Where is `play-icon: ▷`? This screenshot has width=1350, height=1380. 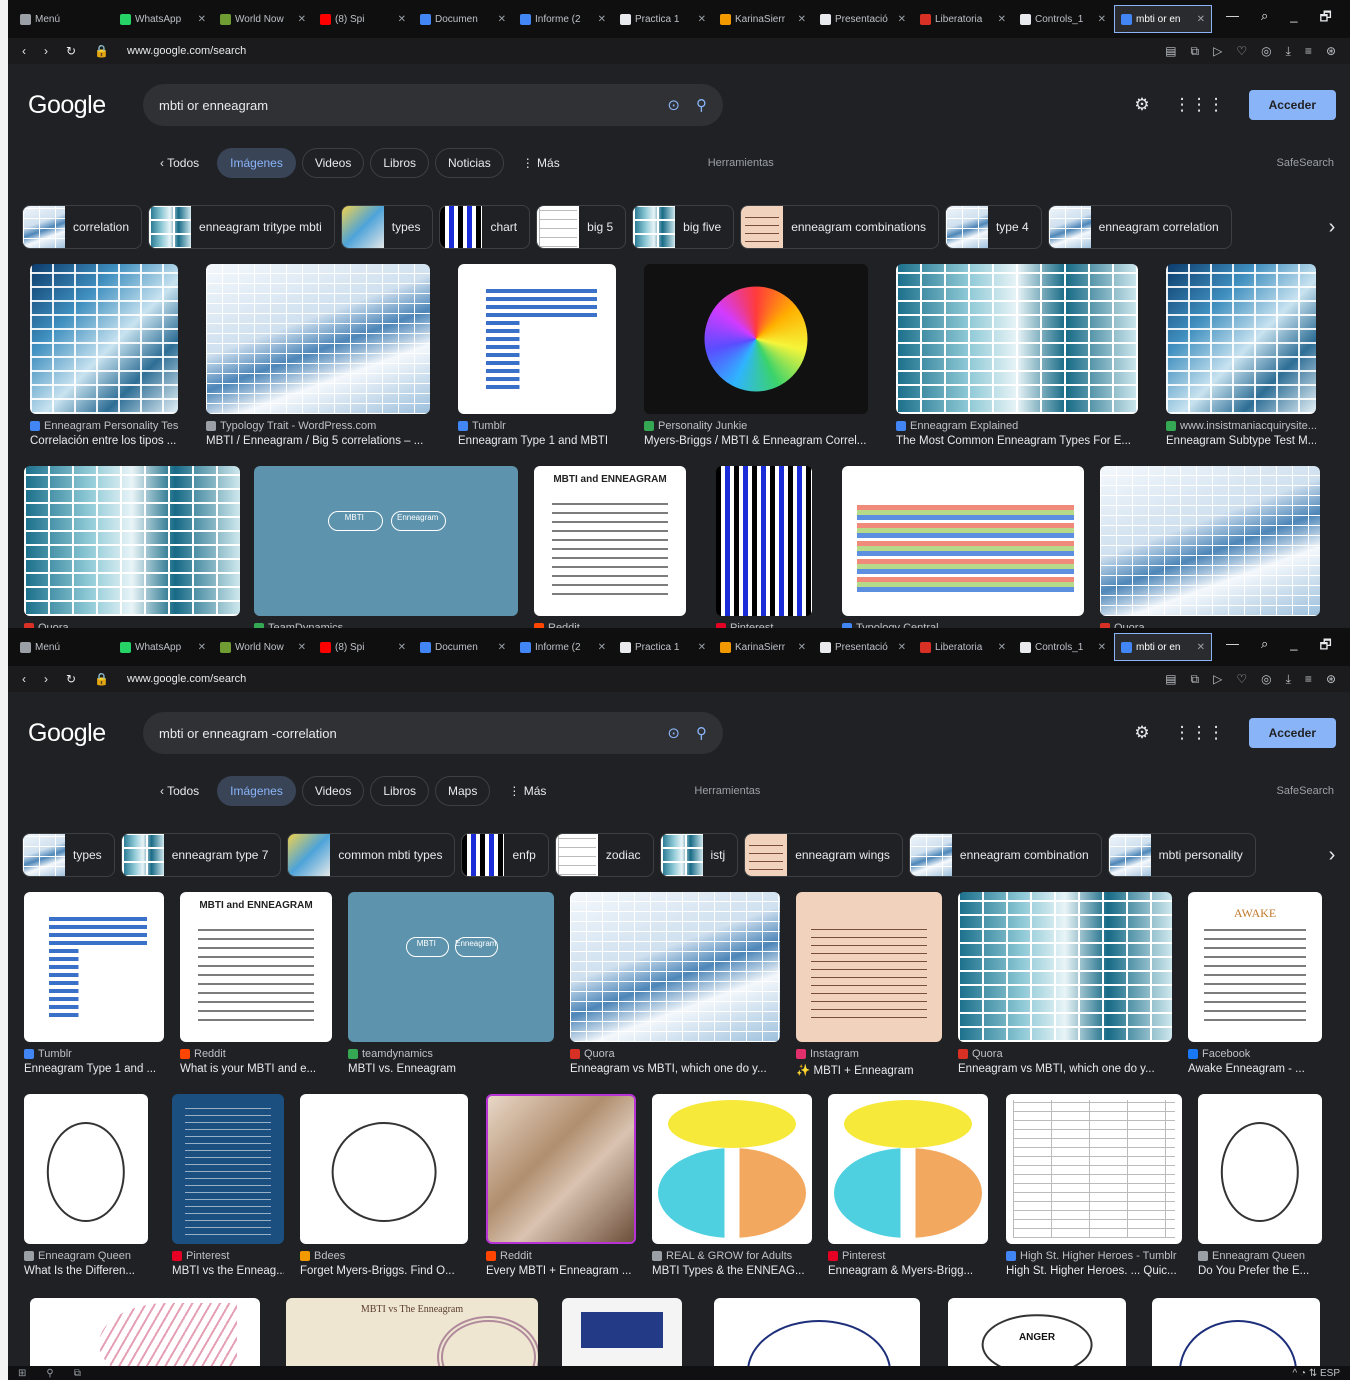
play-icon: ▷ is located at coordinates (1217, 679).